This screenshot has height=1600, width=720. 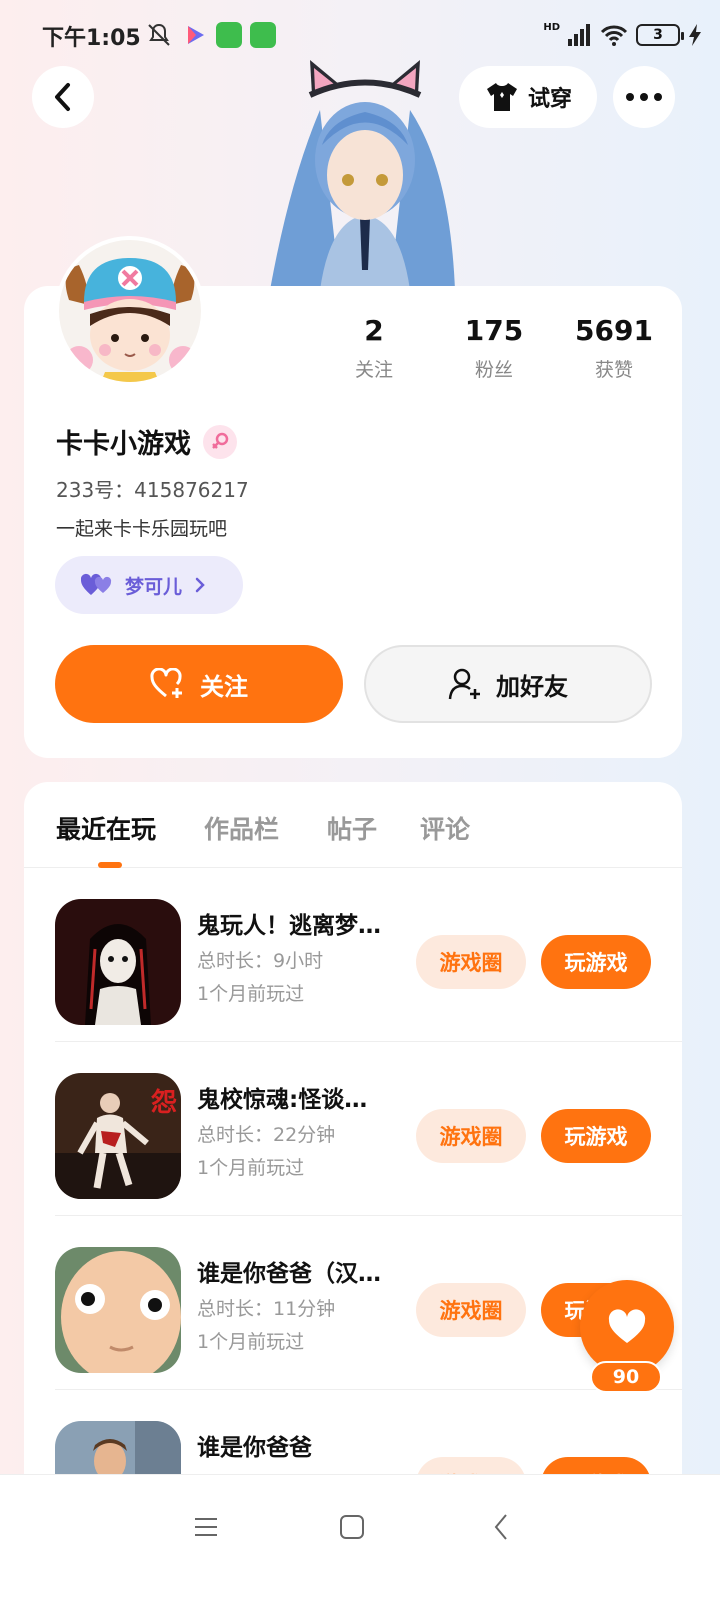 What do you see at coordinates (154, 586) in the screenshot?
I see `club-label: 梦可儿` at bounding box center [154, 586].